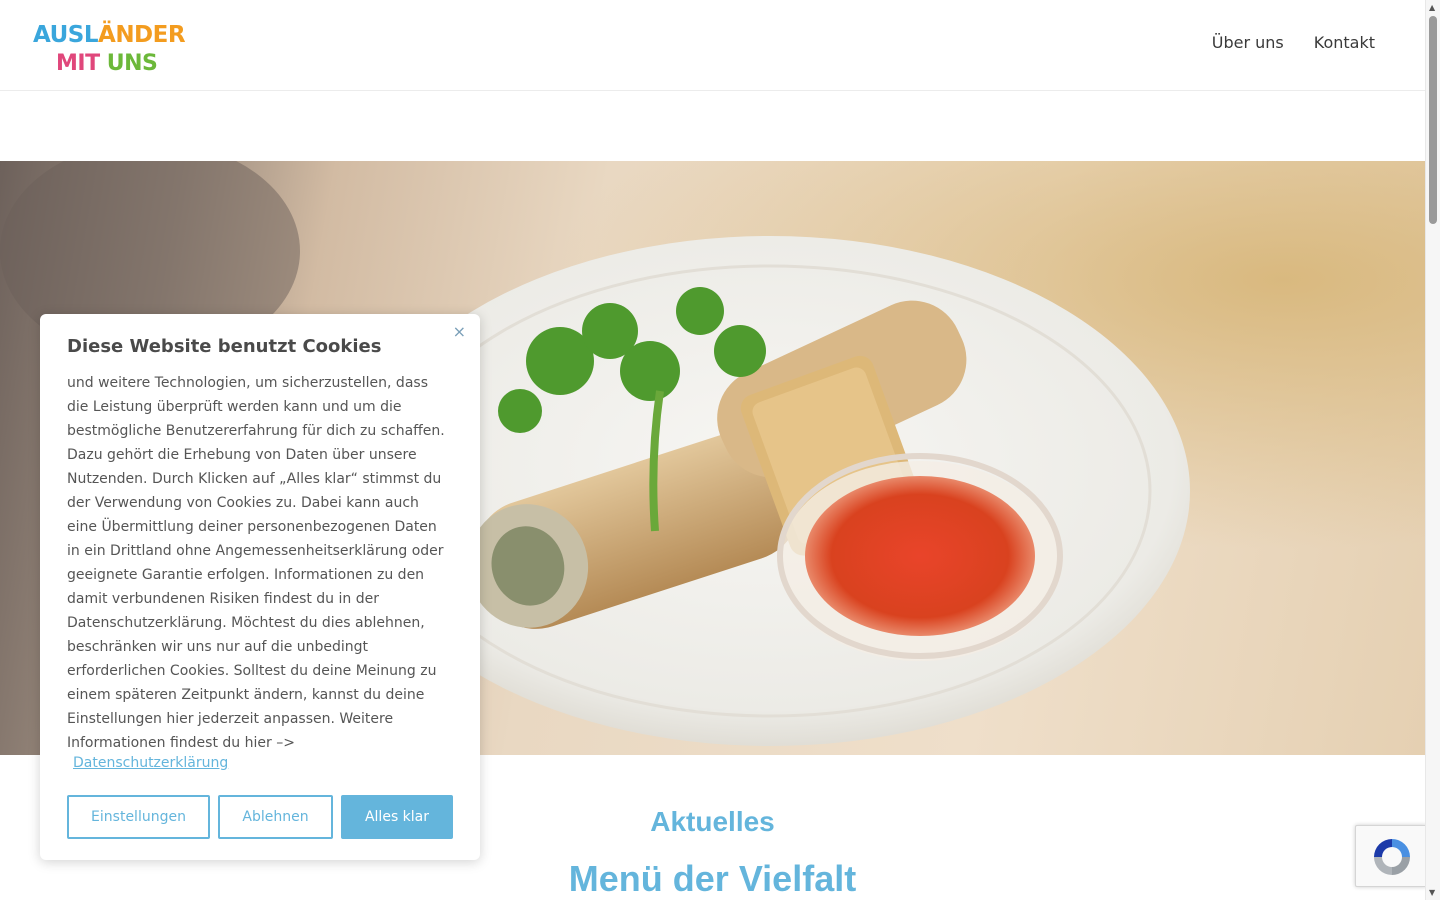 The width and height of the screenshot is (1440, 900). What do you see at coordinates (712, 878) in the screenshot?
I see `section-title: Menü der Vielfalt` at bounding box center [712, 878].